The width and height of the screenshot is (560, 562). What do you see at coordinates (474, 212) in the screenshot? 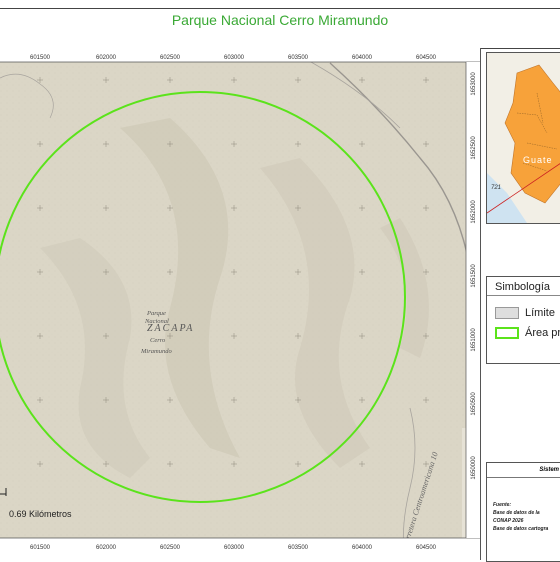
I see `y-tick-label: 1652000` at bounding box center [474, 212].